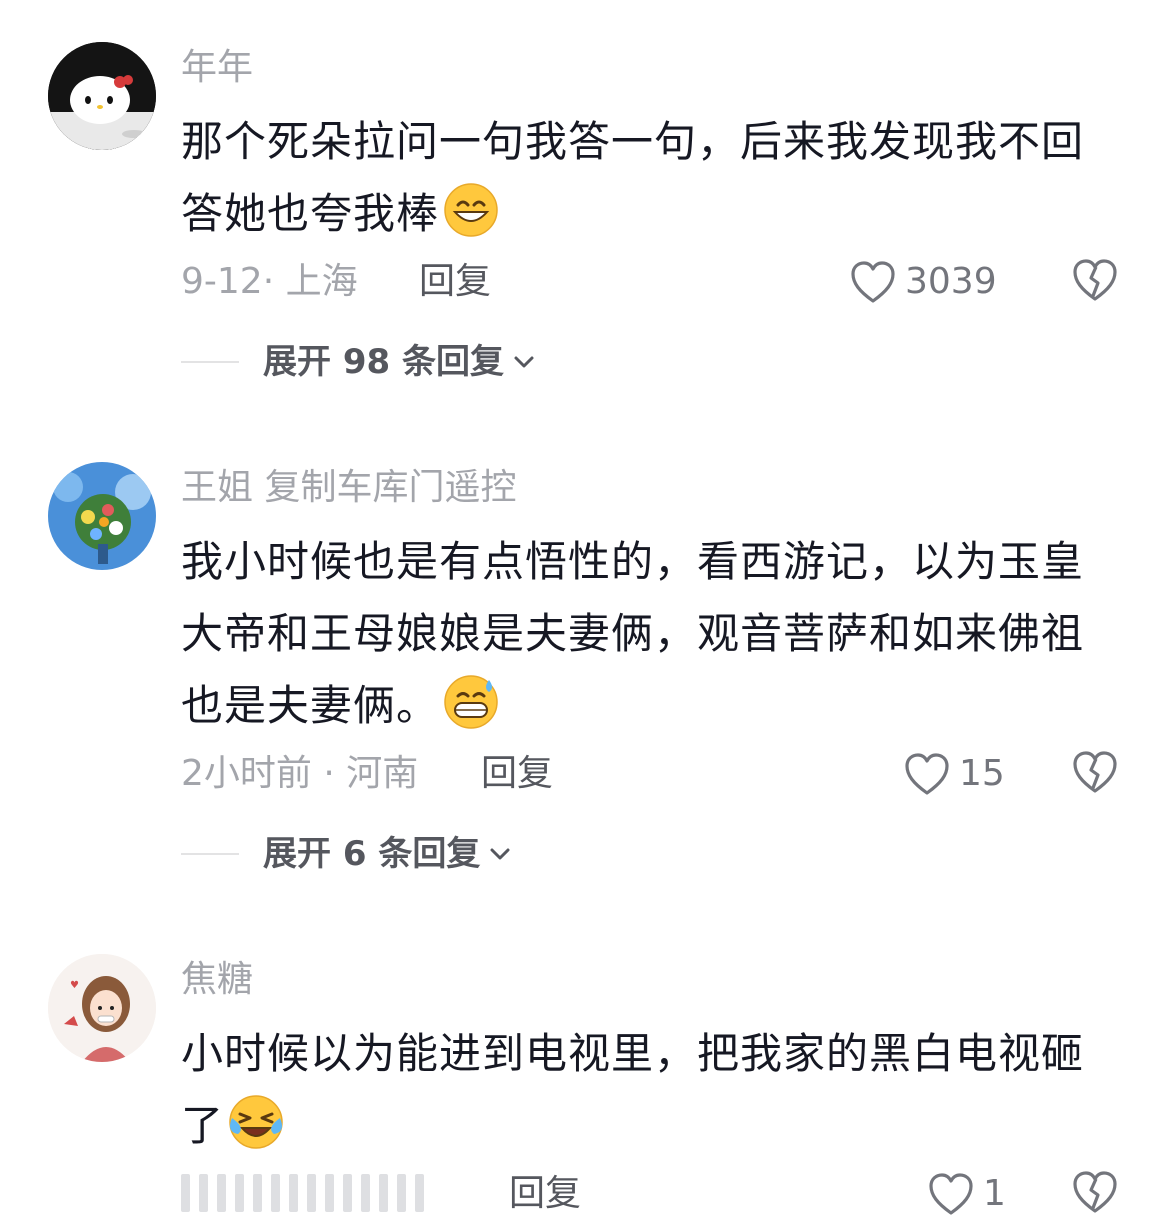  I want to click on like-count: 3039, so click(951, 281).